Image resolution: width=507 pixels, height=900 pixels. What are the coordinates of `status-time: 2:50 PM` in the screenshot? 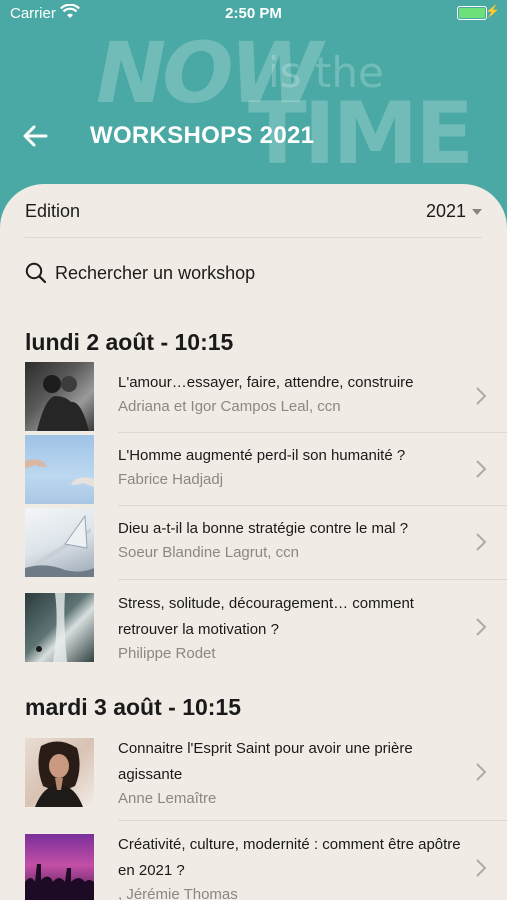 It's located at (253, 13).